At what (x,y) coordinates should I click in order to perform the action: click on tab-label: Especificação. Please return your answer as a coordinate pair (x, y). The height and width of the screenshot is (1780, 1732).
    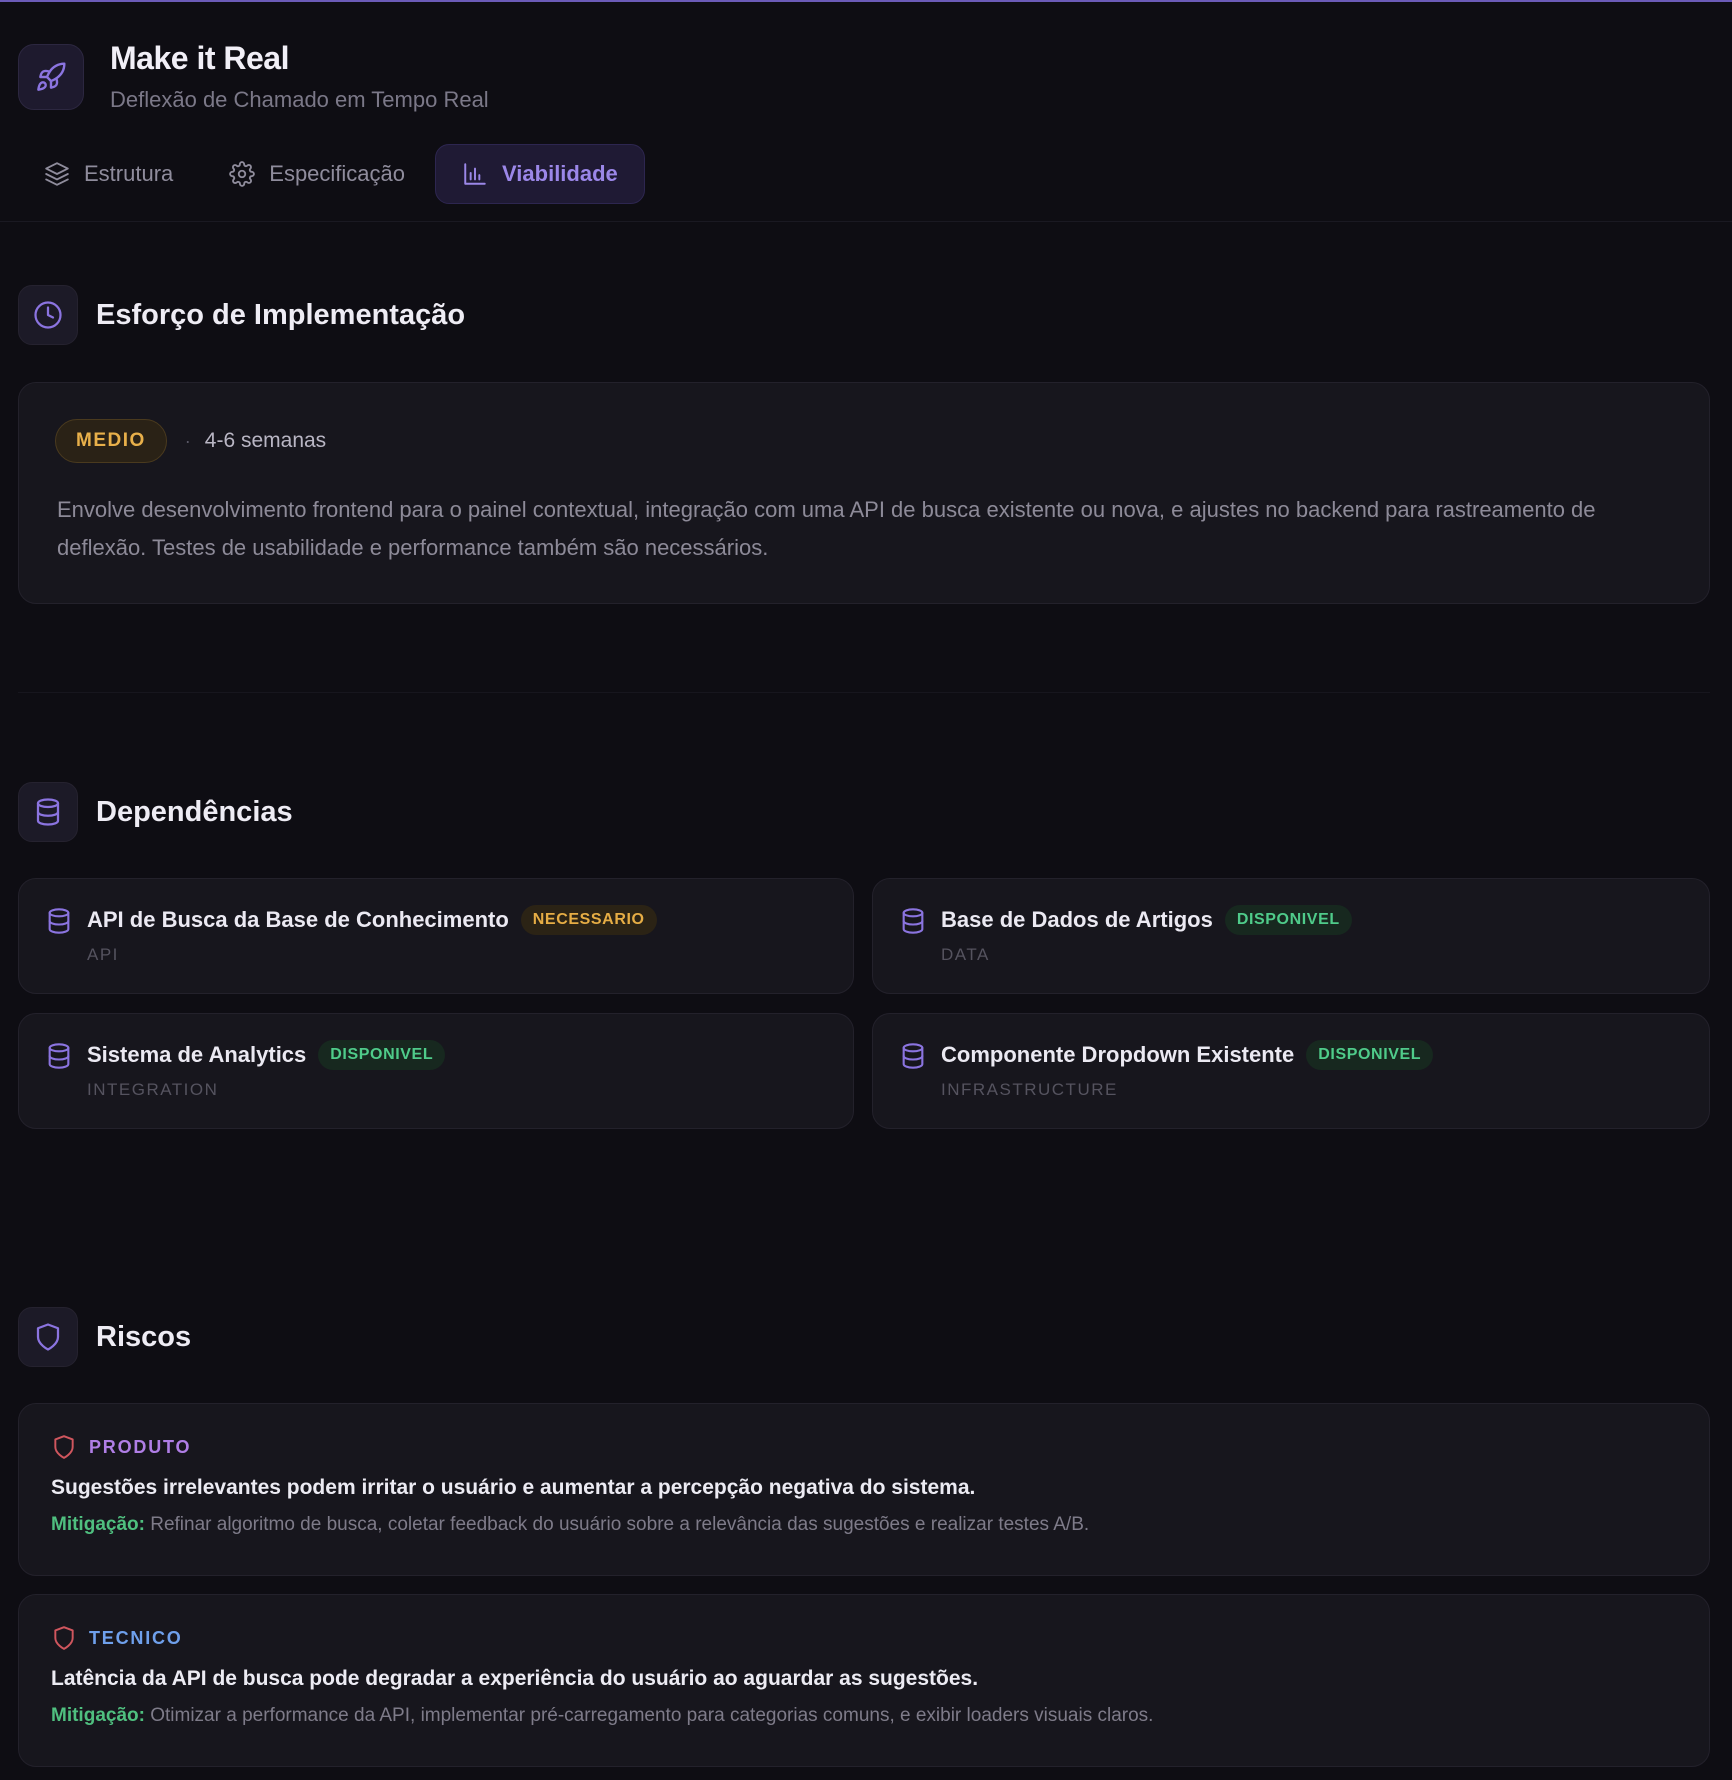
    Looking at the image, I should click on (337, 173).